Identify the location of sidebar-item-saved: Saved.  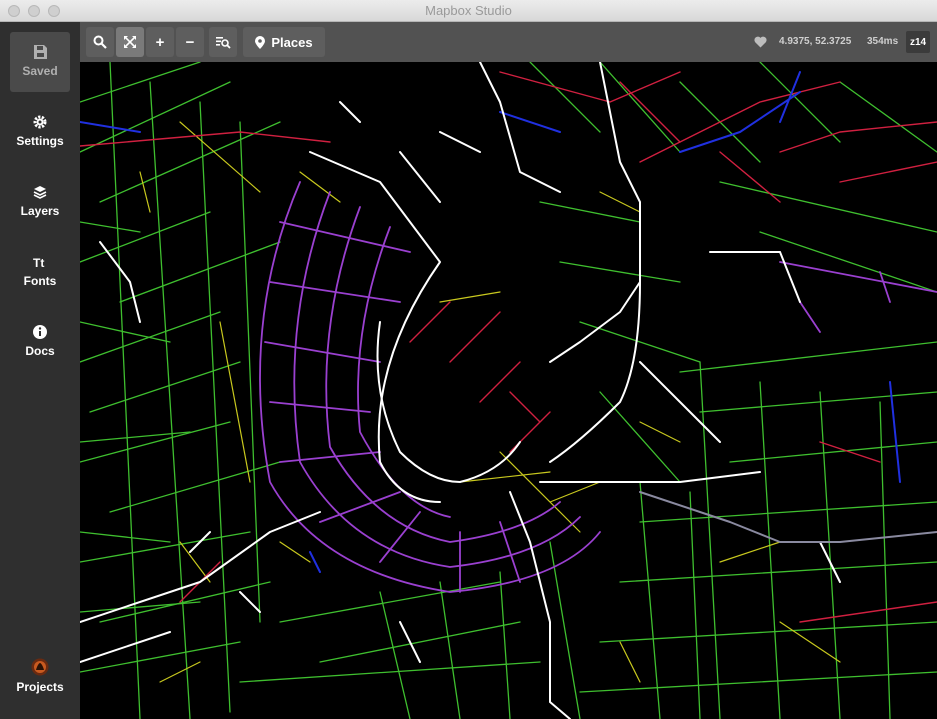
(40, 62).